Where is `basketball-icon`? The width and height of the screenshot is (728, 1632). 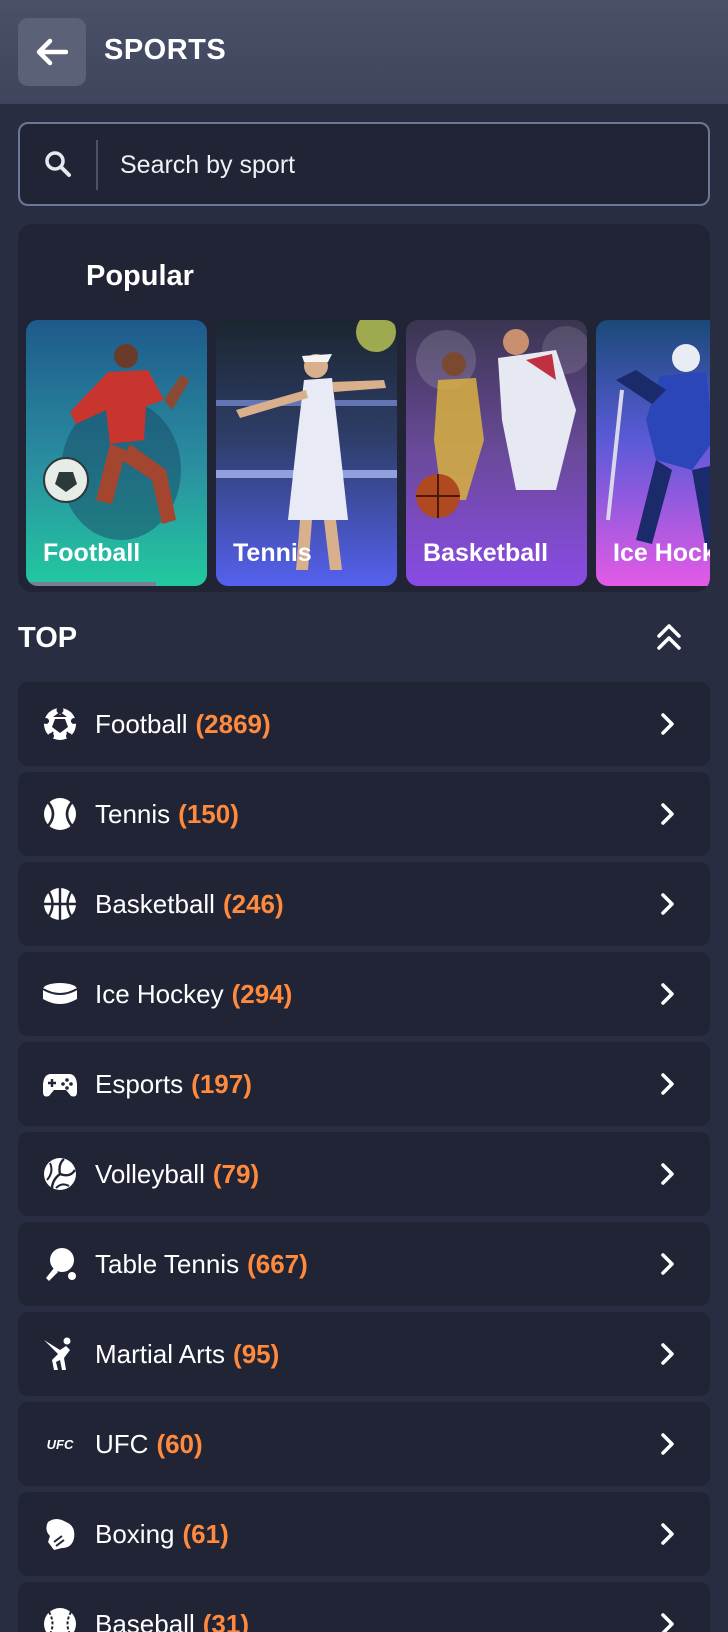 basketball-icon is located at coordinates (60, 904).